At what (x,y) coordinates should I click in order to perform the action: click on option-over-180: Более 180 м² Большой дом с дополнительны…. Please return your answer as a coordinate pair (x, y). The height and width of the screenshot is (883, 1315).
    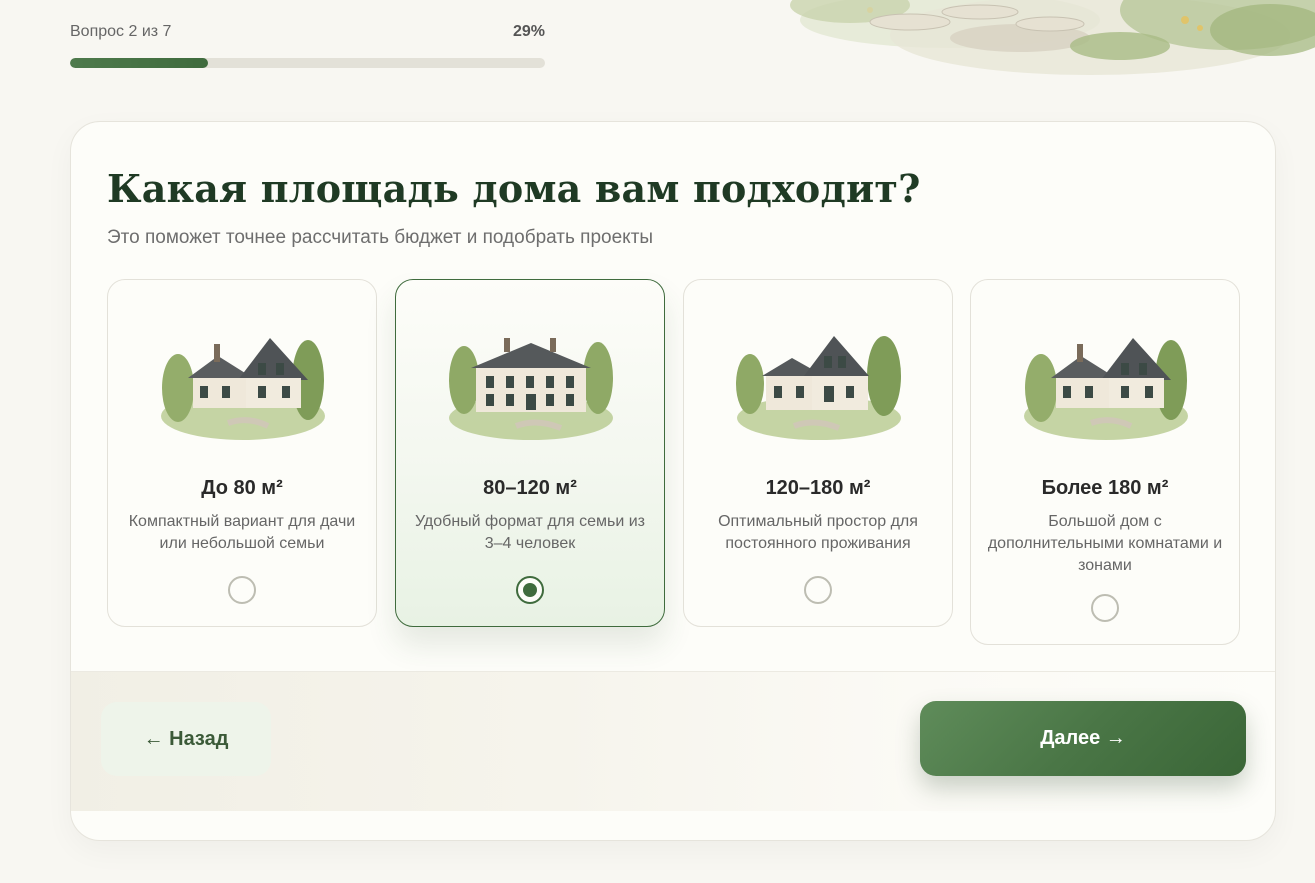
    Looking at the image, I should click on (1105, 462).